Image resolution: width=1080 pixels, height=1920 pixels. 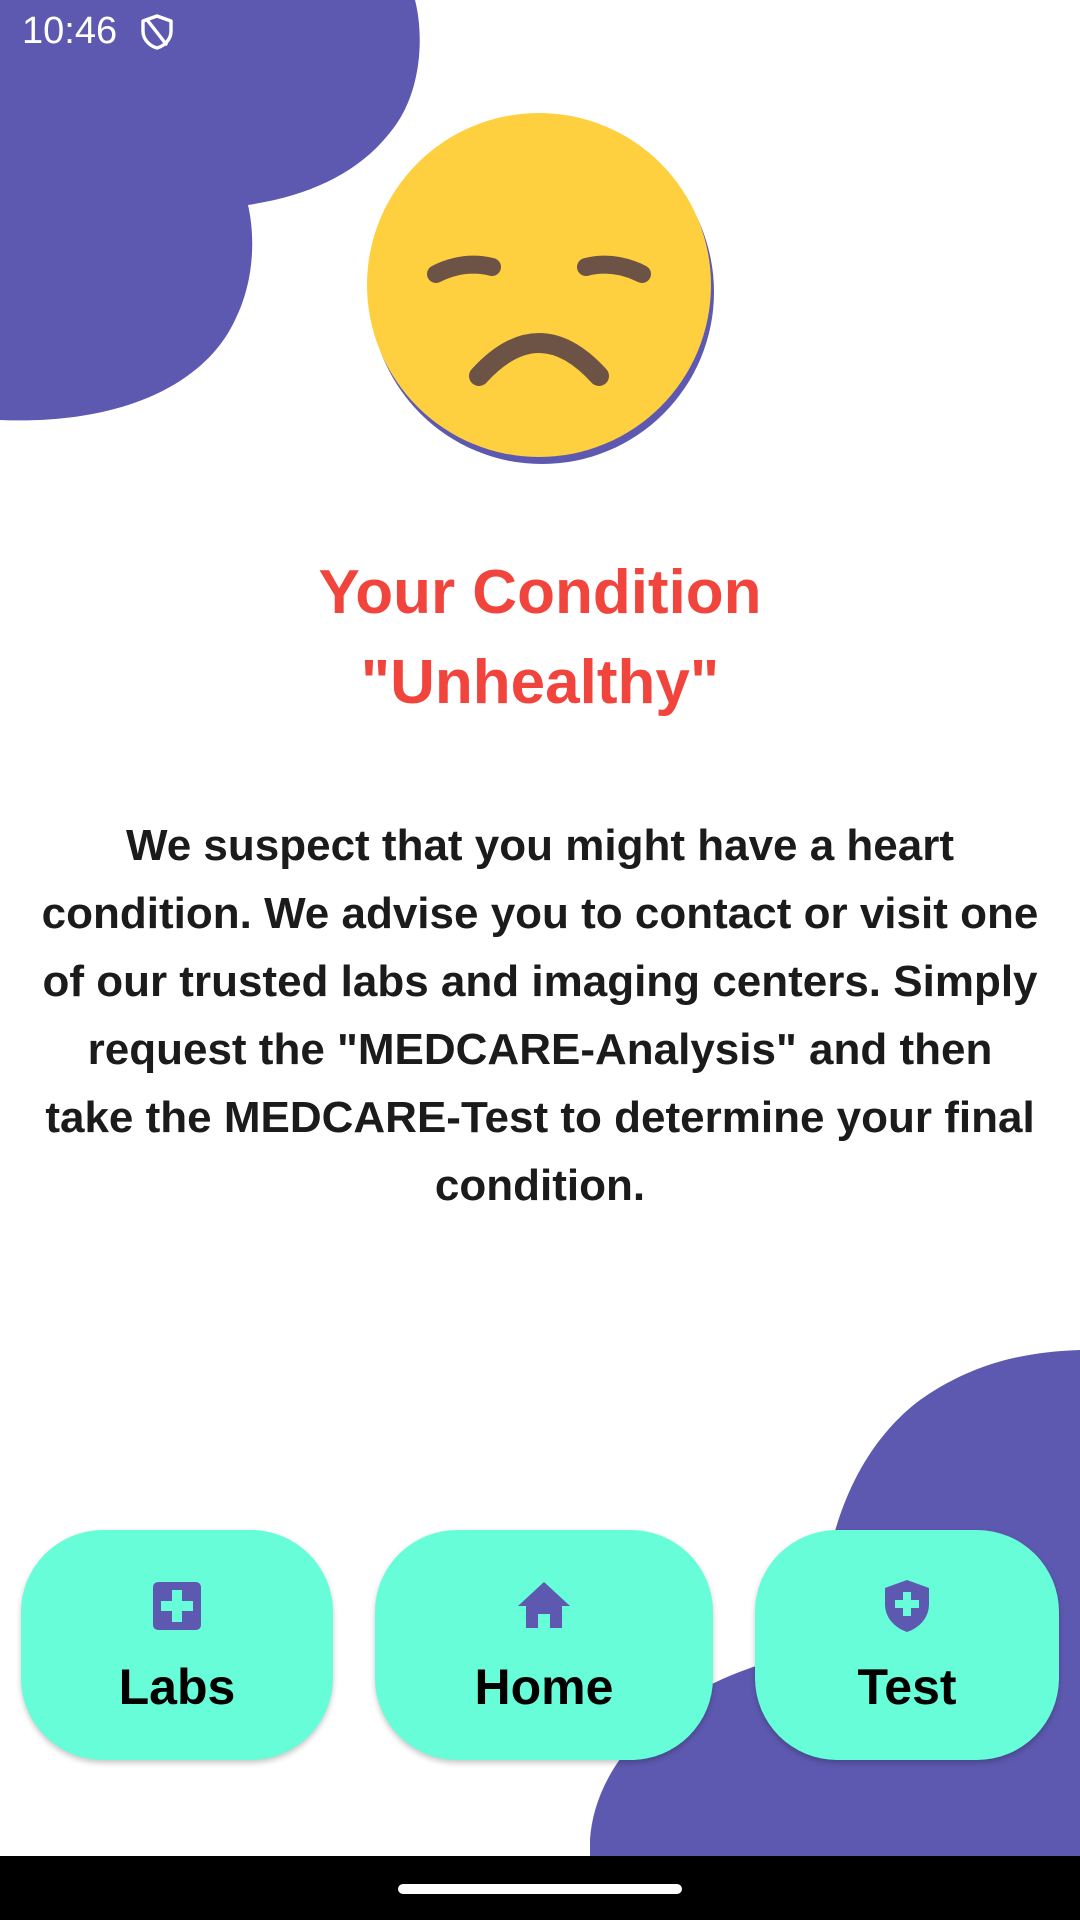 I want to click on home-label: Home, so click(x=544, y=1687).